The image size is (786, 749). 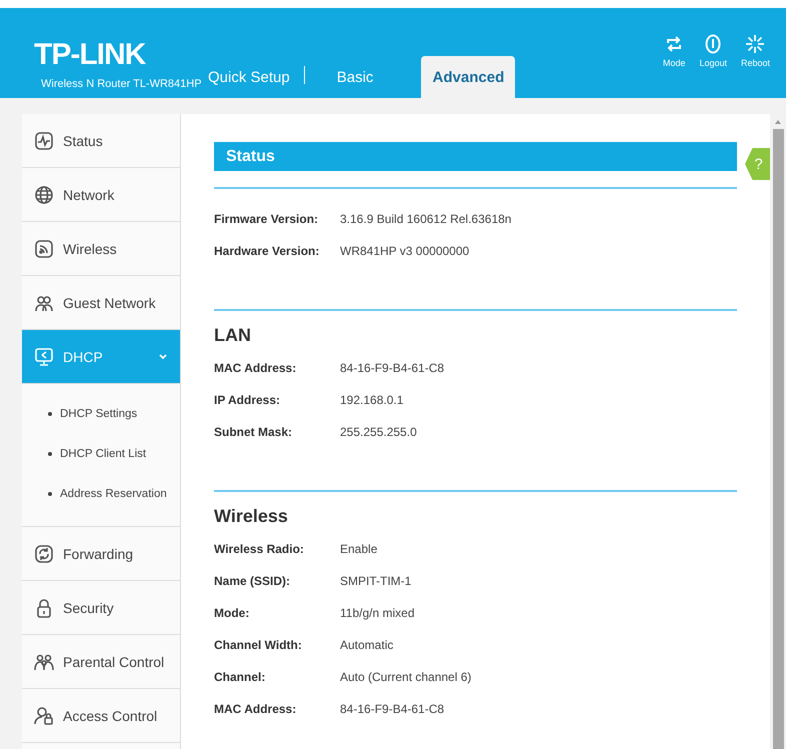 I want to click on field-value: WR841HP v3 00000000, so click(x=405, y=251).